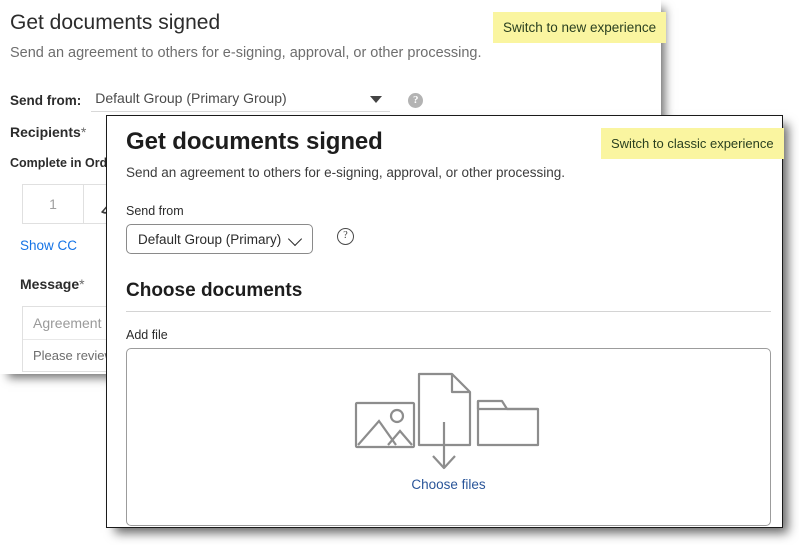 The width and height of the screenshot is (799, 545). I want to click on choose-files-link: Choose files, so click(448, 484).